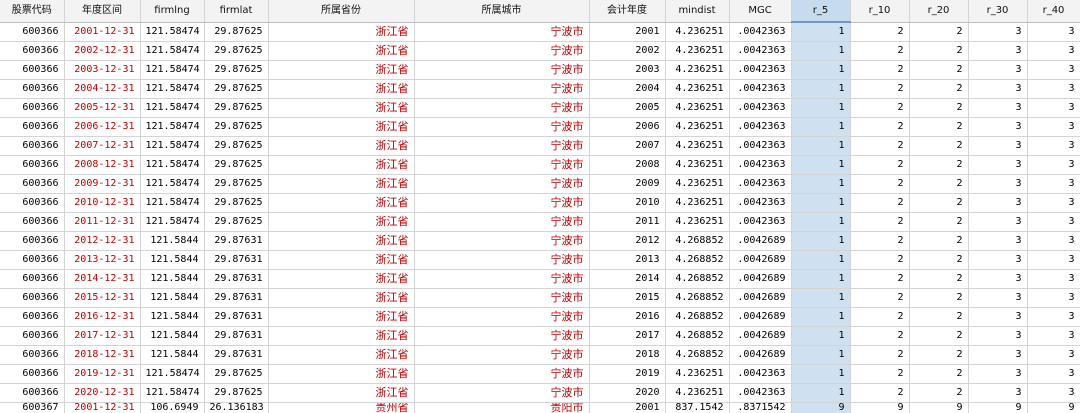 Image resolution: width=1080 pixels, height=413 pixels. What do you see at coordinates (102, 279) in the screenshot?
I see `table-cell: 2014-12-31` at bounding box center [102, 279].